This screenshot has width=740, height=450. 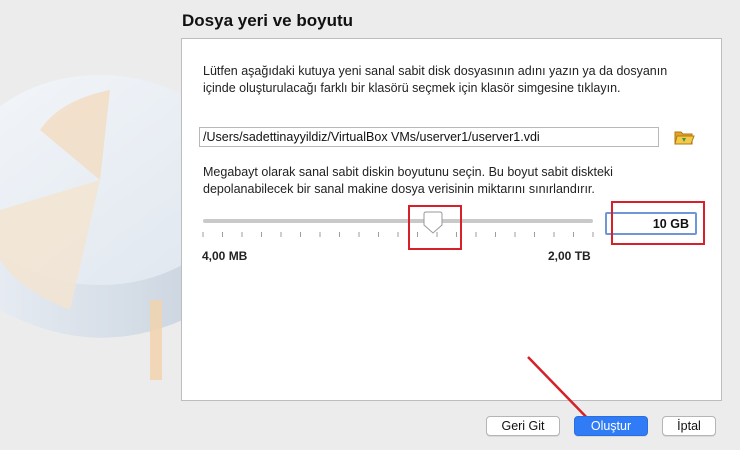 I want to click on slider-min-label: 4,00 MB, so click(x=225, y=256).